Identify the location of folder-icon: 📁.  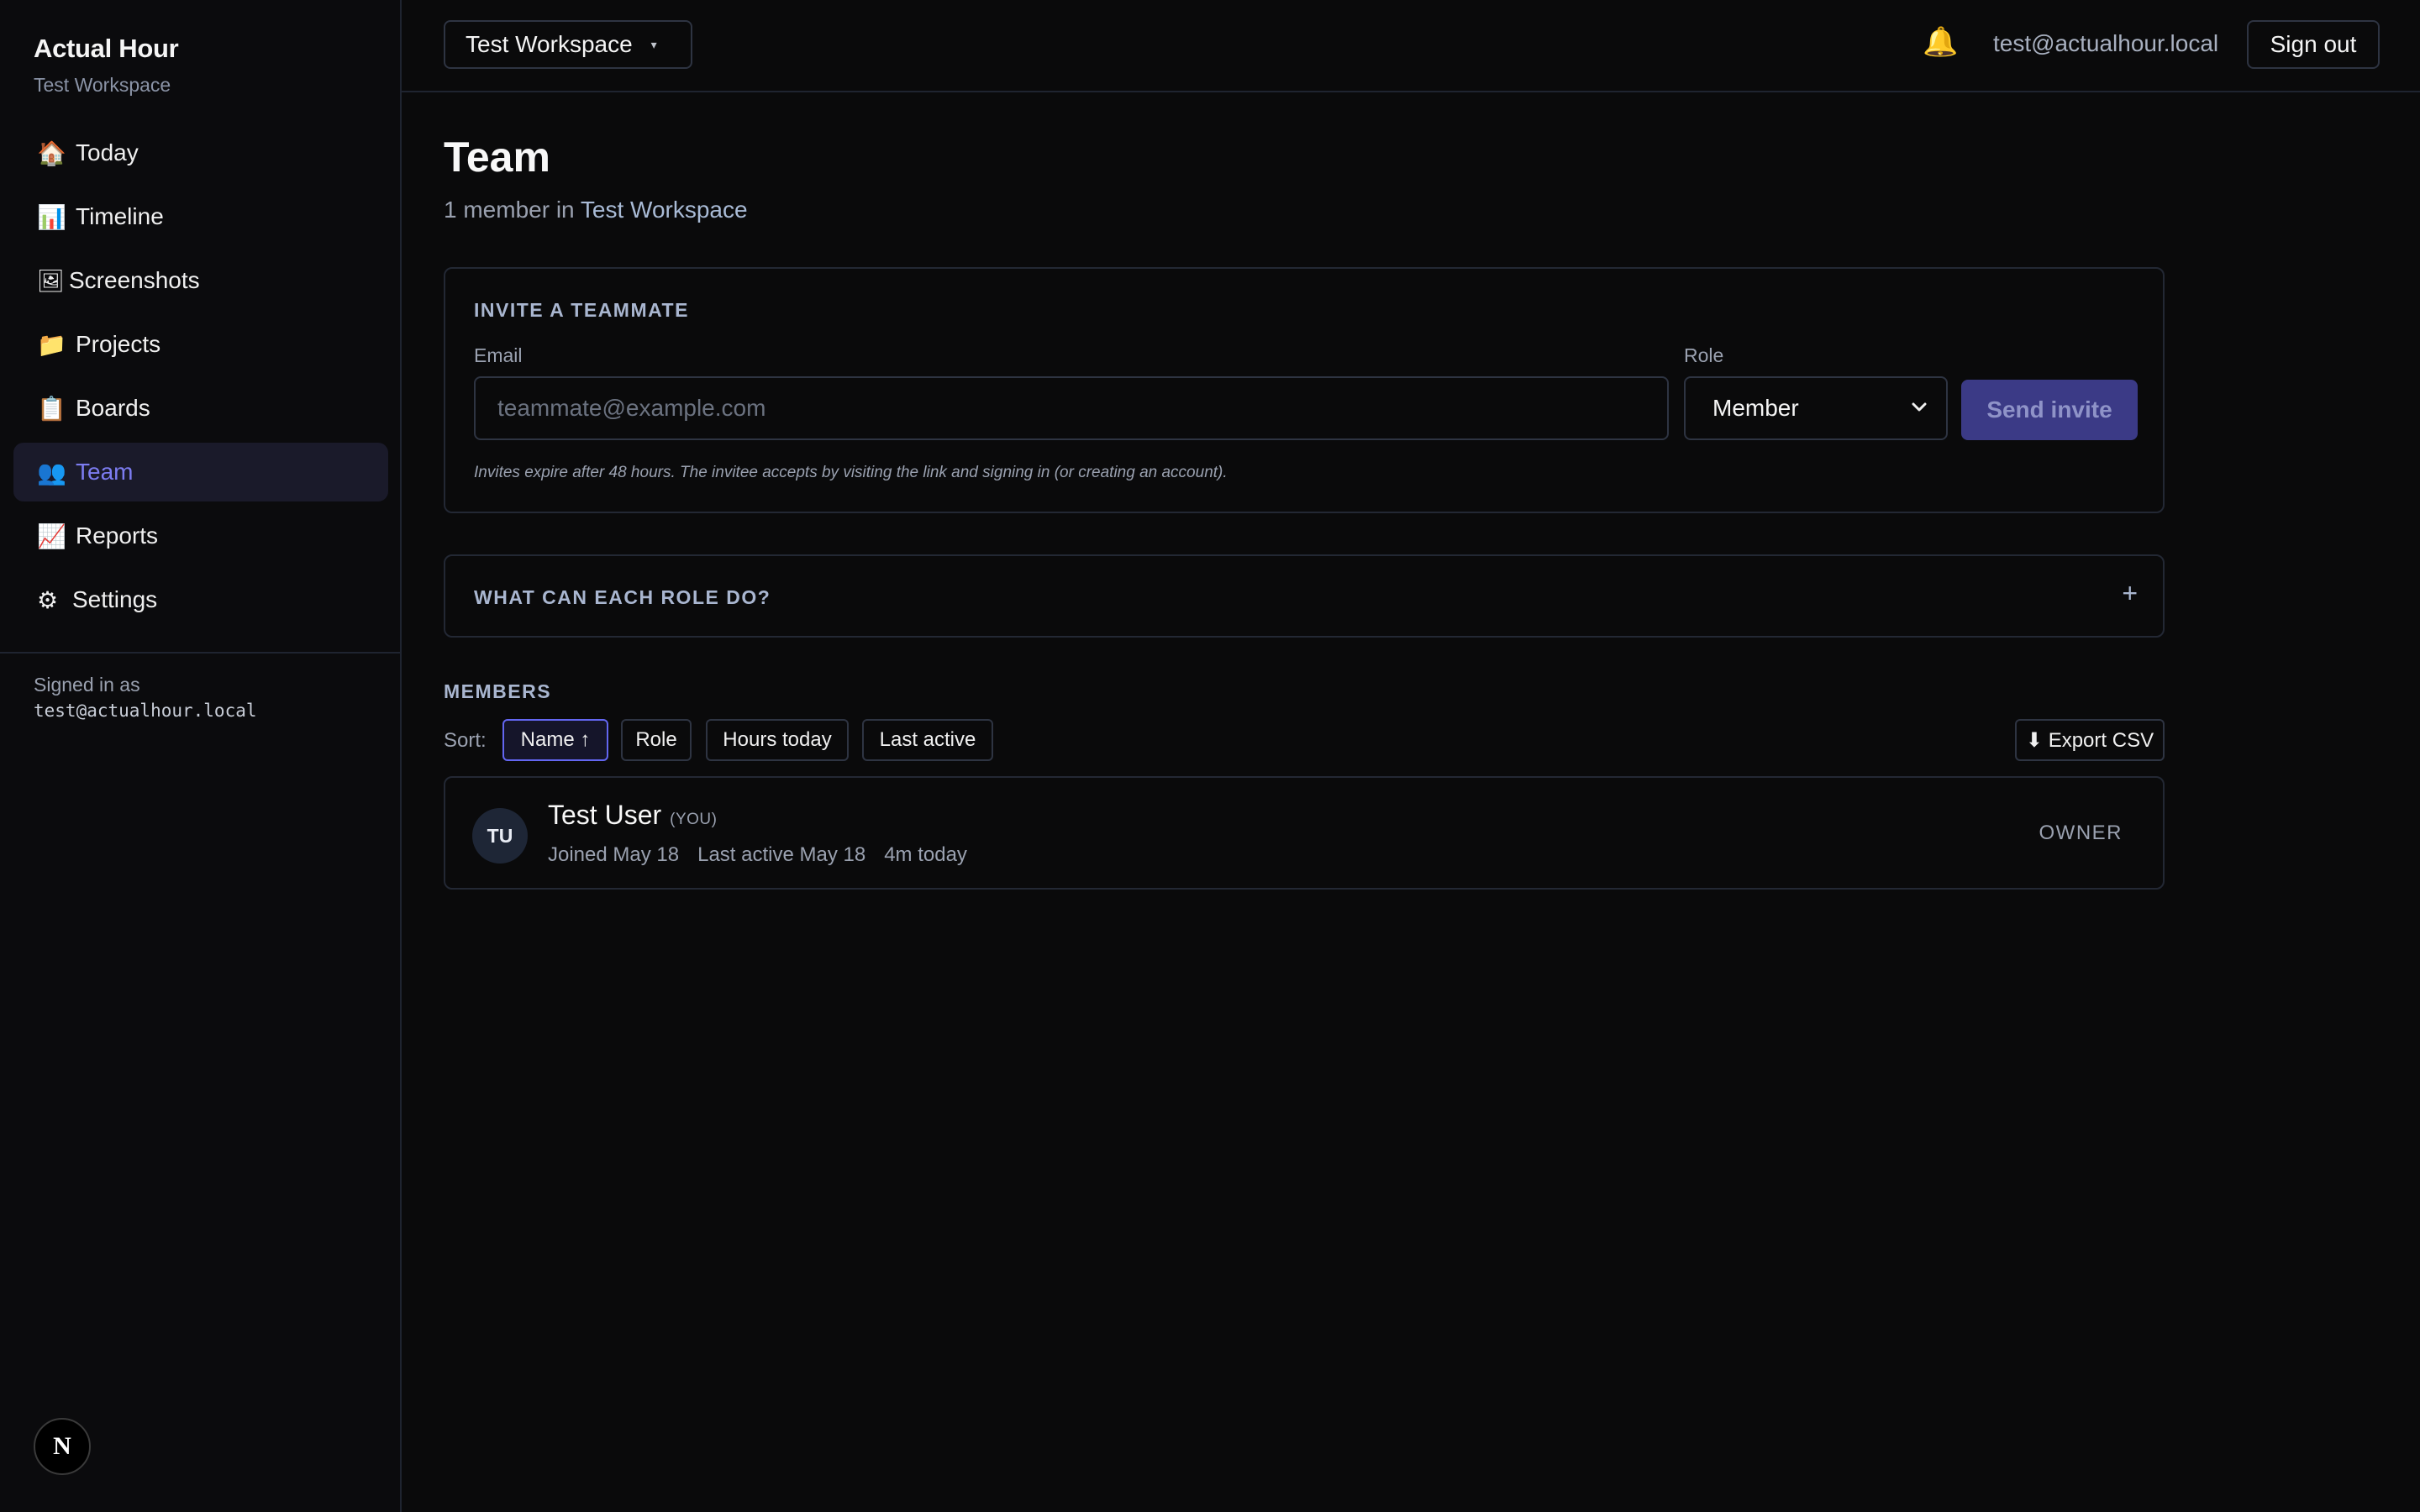
(52, 344).